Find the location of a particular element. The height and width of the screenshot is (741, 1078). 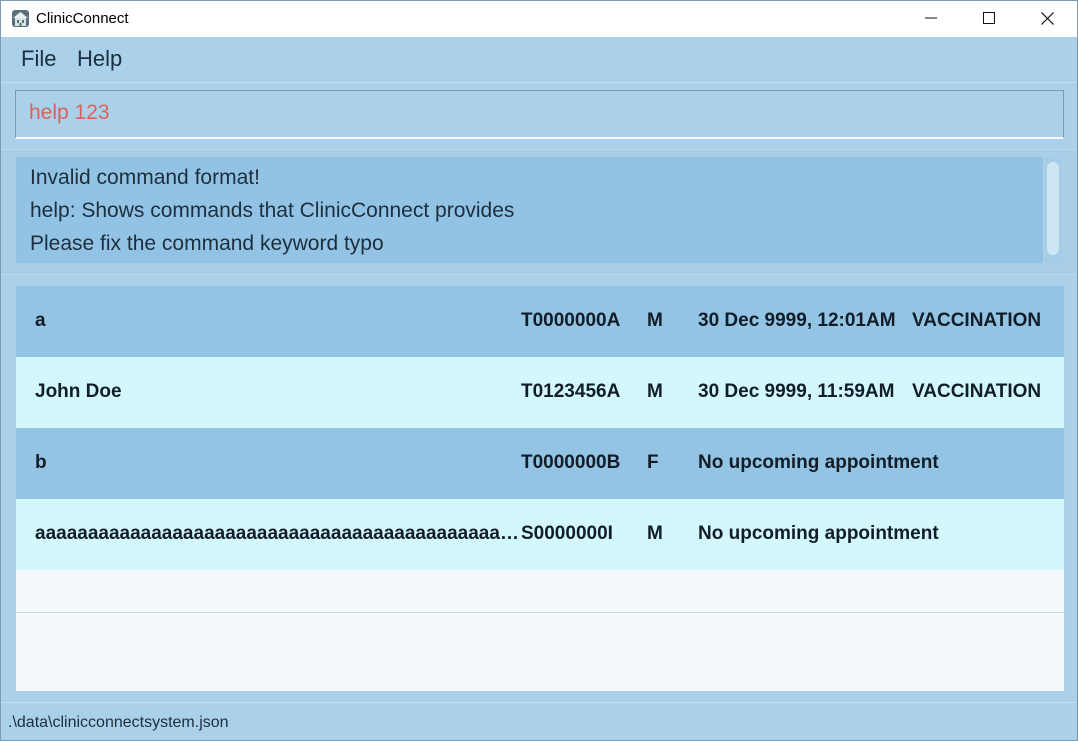

minimize-button is located at coordinates (931, 18).